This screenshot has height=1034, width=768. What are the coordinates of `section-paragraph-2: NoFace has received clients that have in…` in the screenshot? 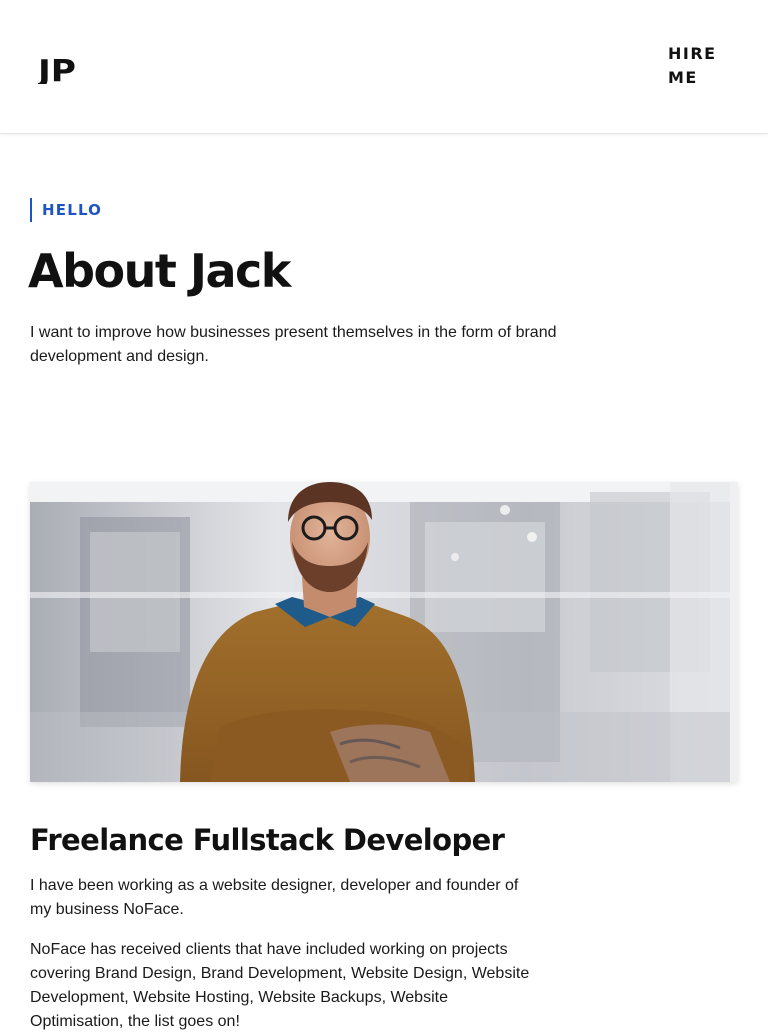 It's located at (280, 985).